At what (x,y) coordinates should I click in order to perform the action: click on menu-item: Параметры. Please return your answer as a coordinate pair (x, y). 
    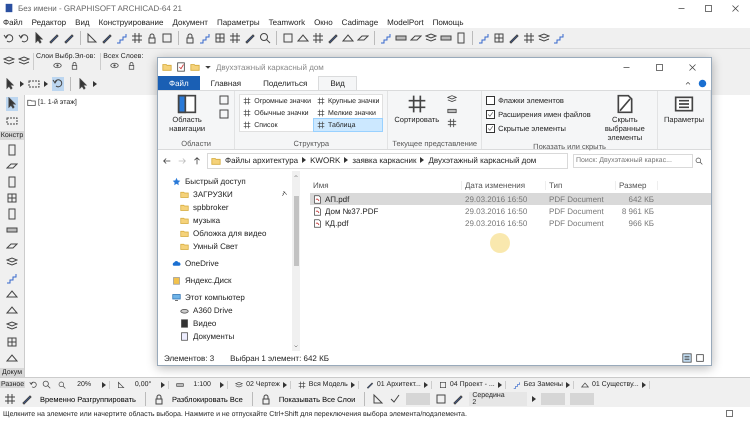
    Looking at the image, I should click on (238, 22).